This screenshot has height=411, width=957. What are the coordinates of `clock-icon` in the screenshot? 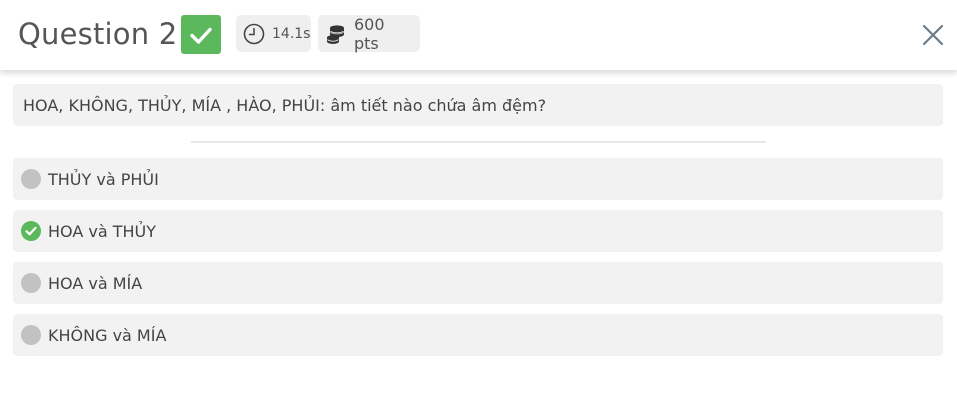 It's located at (254, 34).